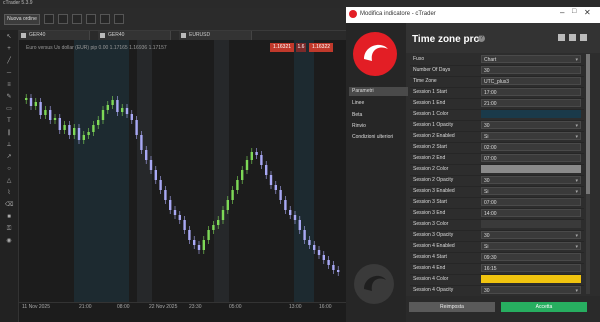 Image resolution: width=600 pixels, height=322 pixels. What do you see at coordinates (452, 307) in the screenshot?
I see `reset-button: Reimposta` at bounding box center [452, 307].